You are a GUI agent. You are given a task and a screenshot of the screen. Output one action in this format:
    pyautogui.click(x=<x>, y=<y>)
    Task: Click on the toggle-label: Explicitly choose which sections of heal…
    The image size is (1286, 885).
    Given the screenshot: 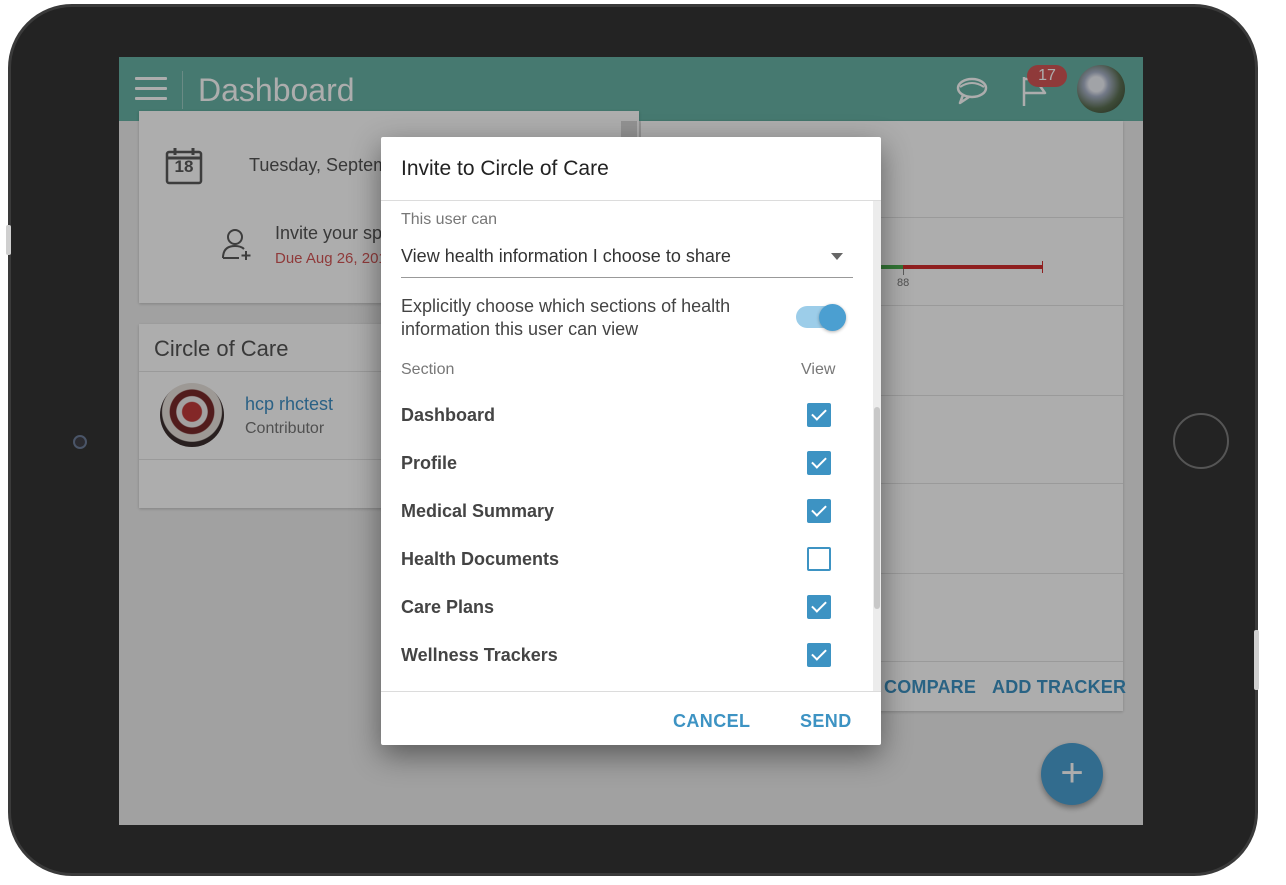 What is the action you would take?
    pyautogui.click(x=566, y=317)
    